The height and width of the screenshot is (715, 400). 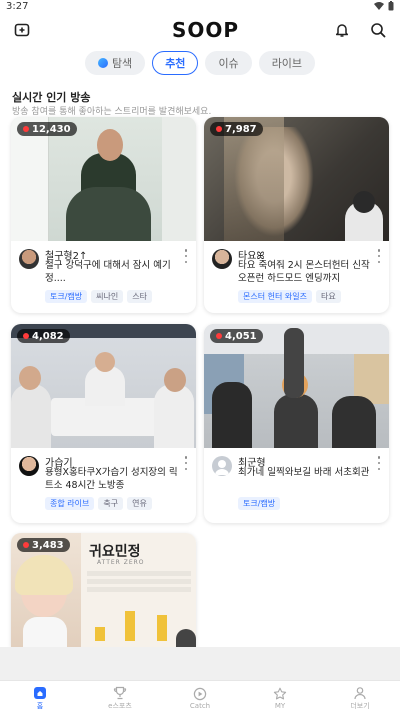 What do you see at coordinates (17, 6) in the screenshot?
I see `status-time: 3:27` at bounding box center [17, 6].